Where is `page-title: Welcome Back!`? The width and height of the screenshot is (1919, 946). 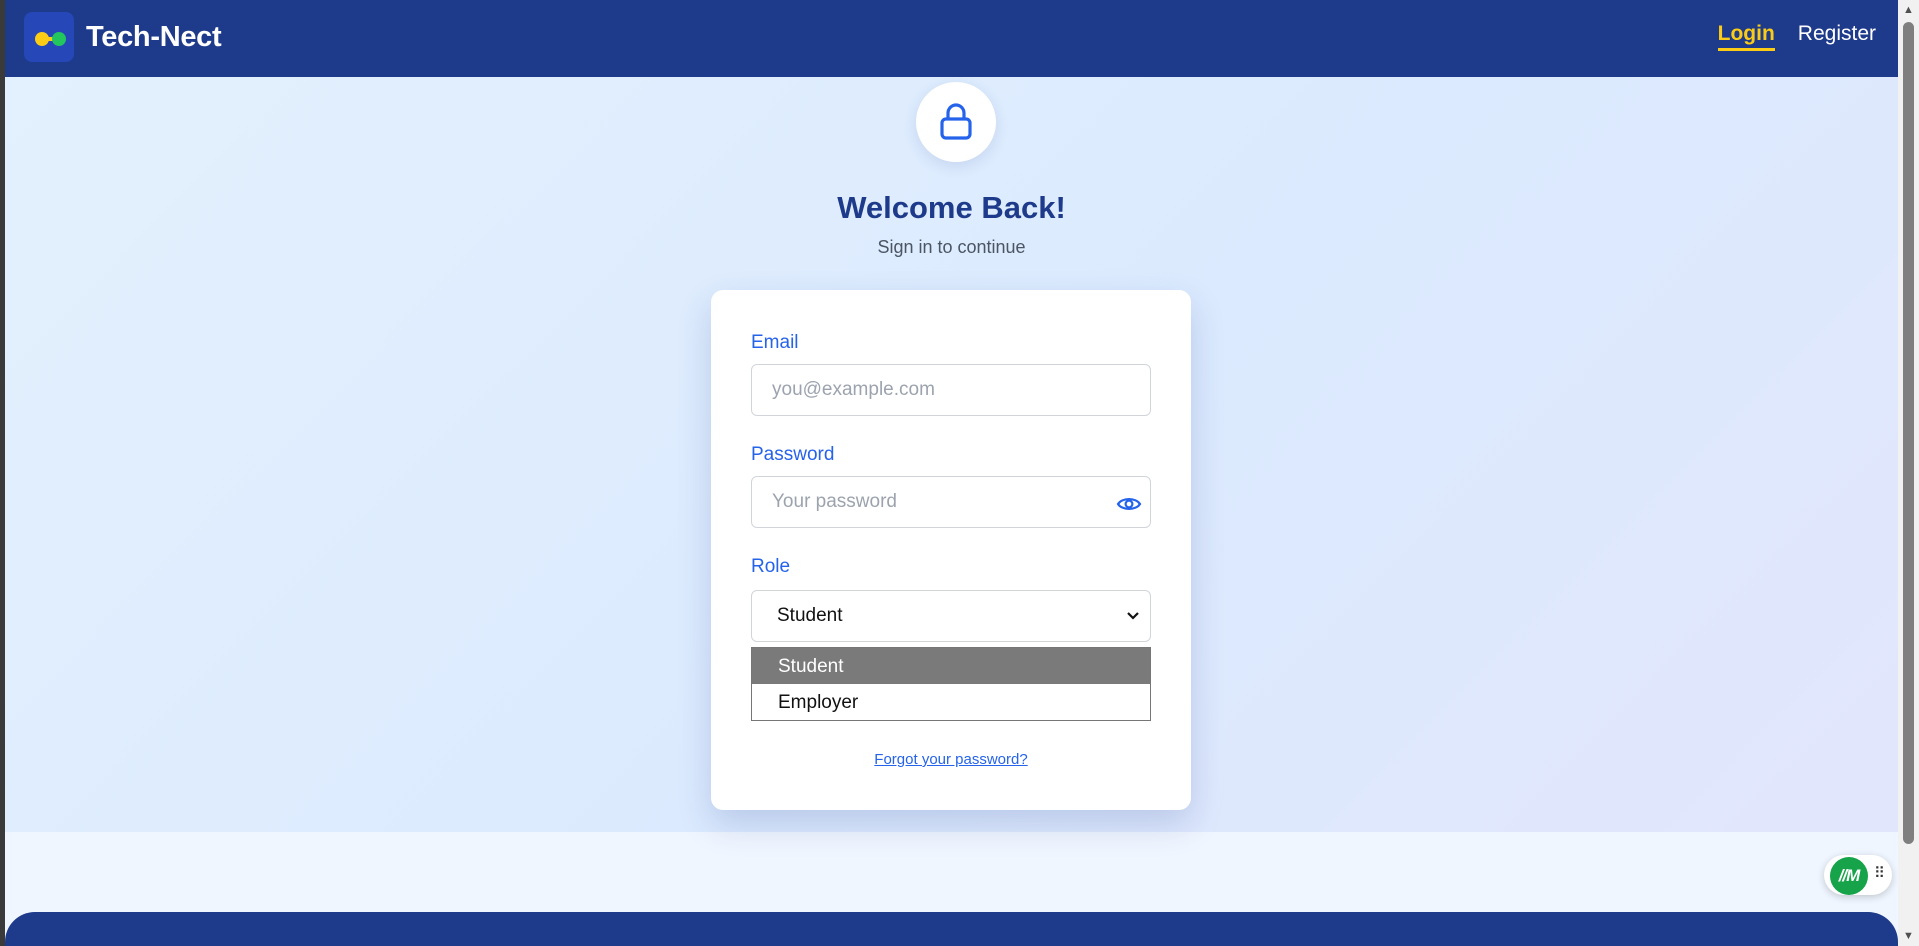
page-title: Welcome Back! is located at coordinates (951, 207).